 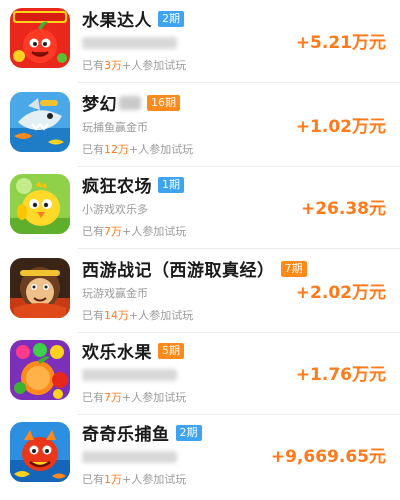 I want to click on happy-fruit-game-icon, so click(x=40, y=370).